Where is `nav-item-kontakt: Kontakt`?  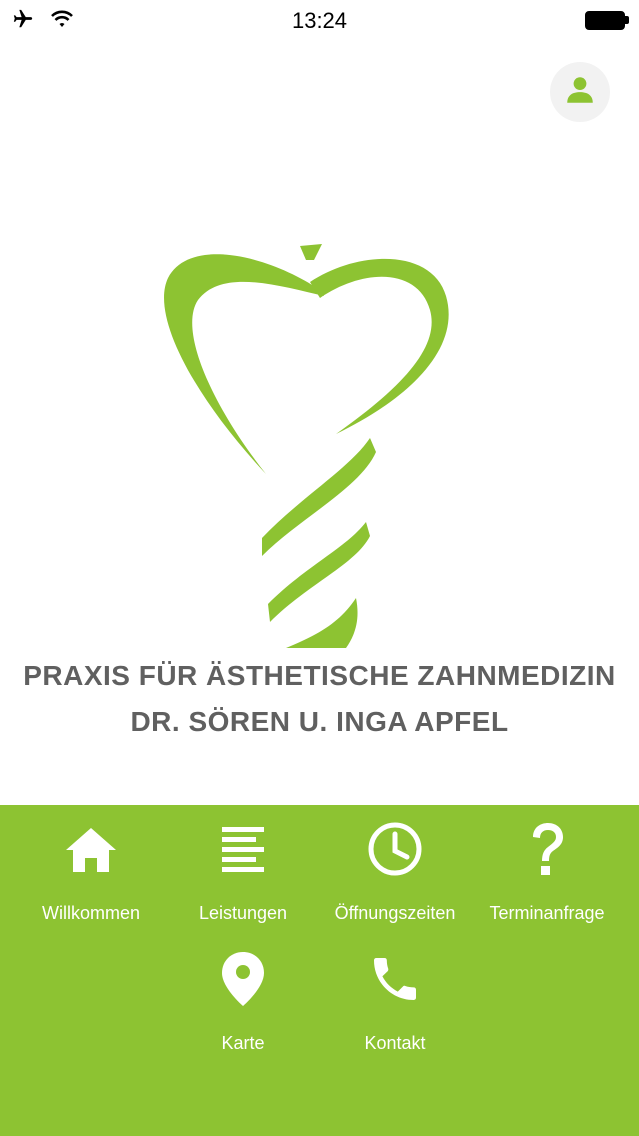
nav-item-kontakt: Kontakt is located at coordinates (395, 1001).